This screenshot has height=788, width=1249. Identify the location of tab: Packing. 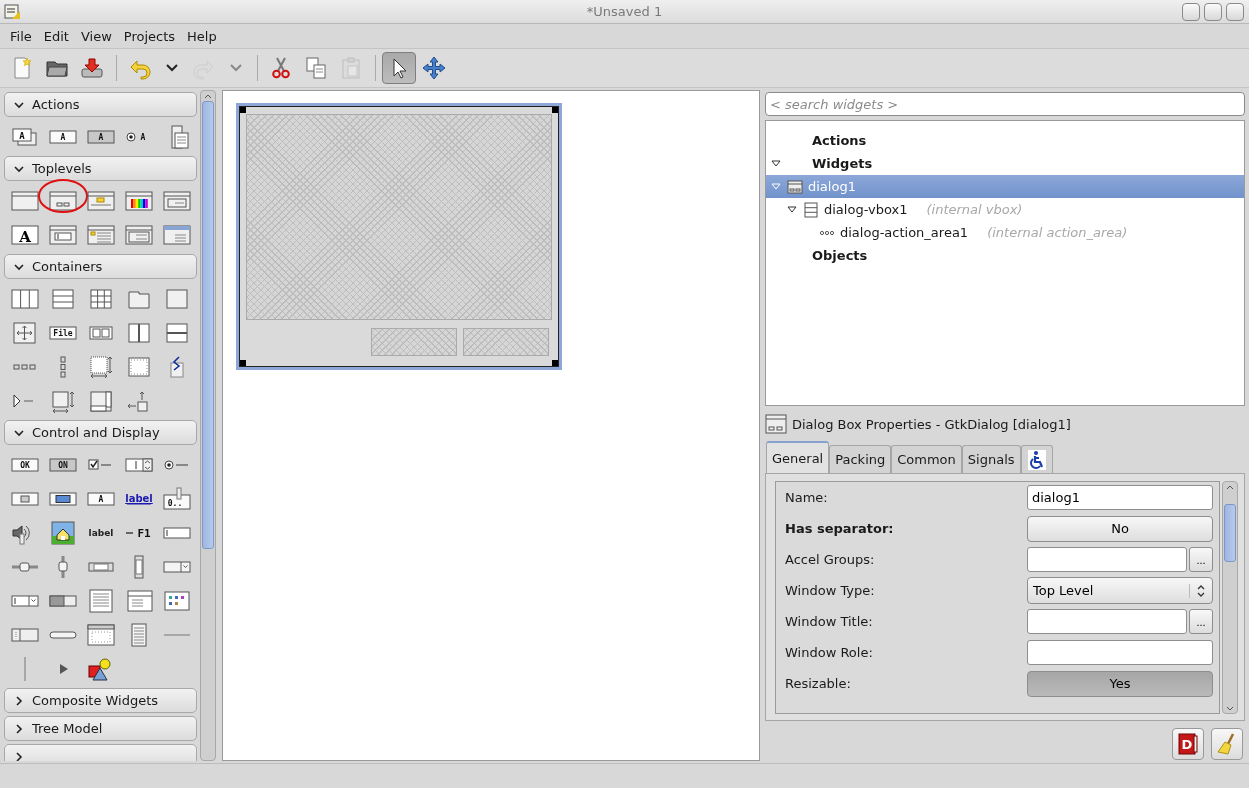
(860, 459).